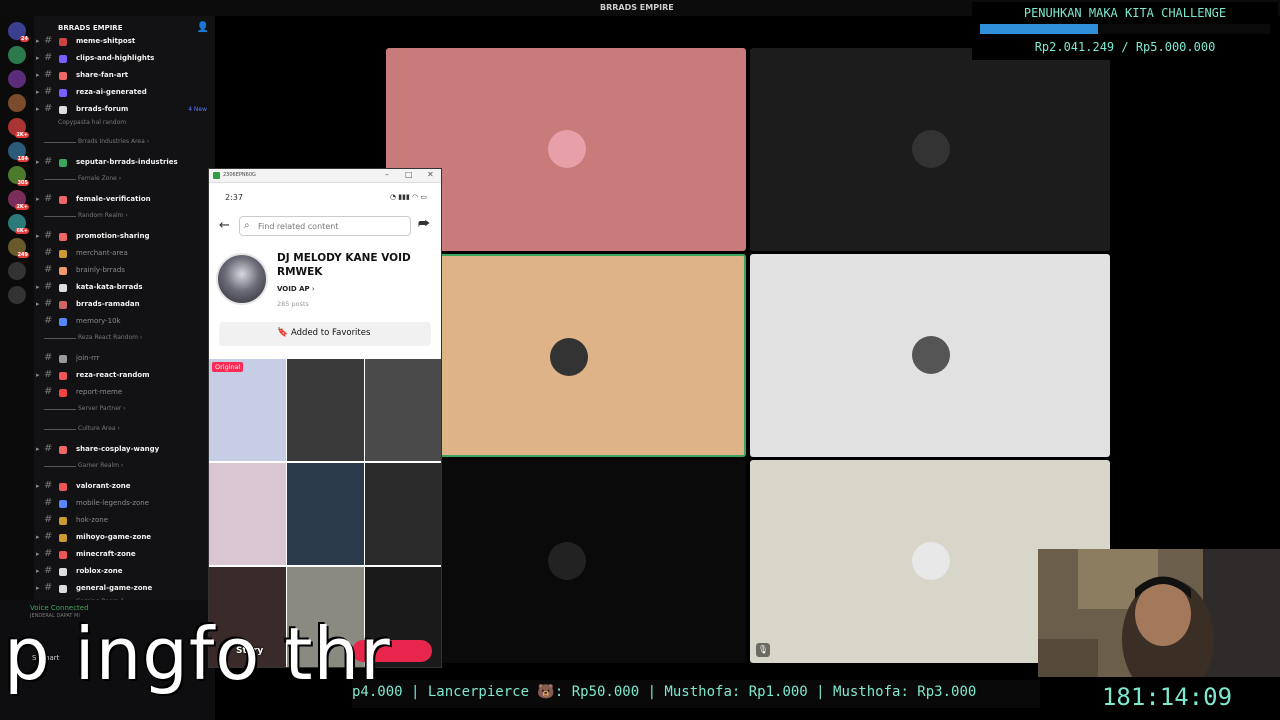 This screenshot has width=1280, height=720. What do you see at coordinates (109, 287) in the screenshot?
I see `channel-label: kata-kata-brrads` at bounding box center [109, 287].